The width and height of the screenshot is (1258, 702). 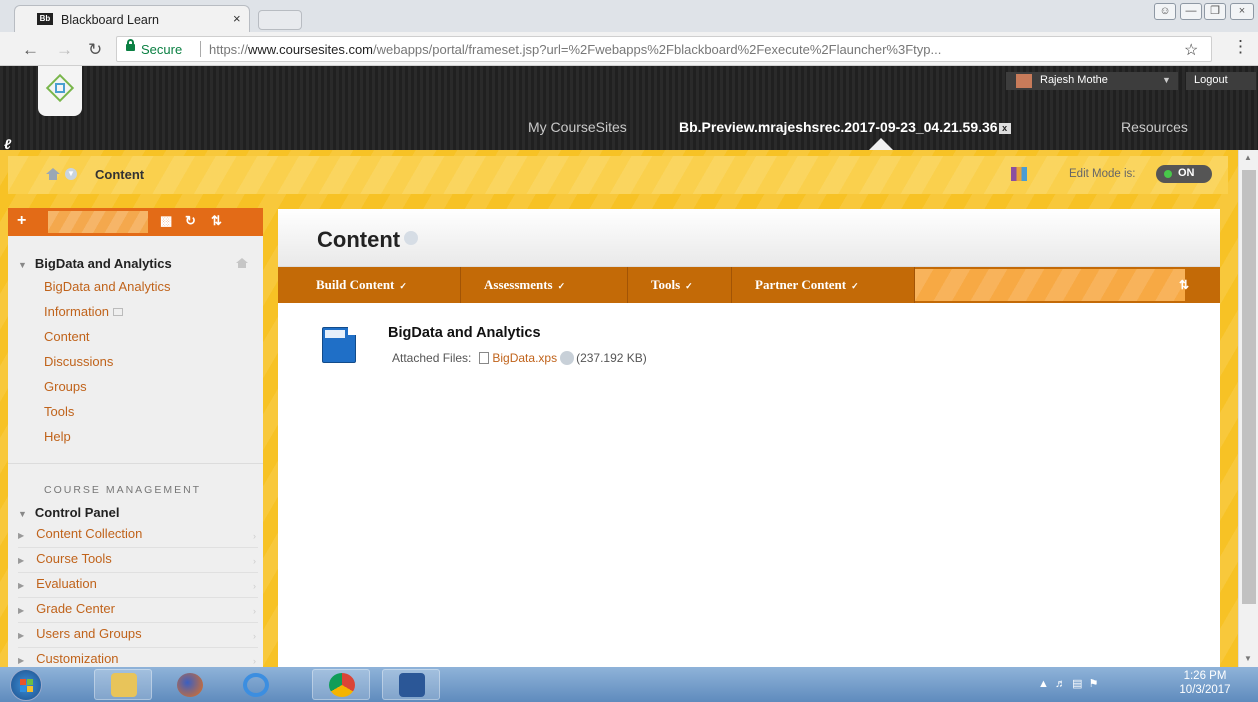 What do you see at coordinates (1004, 128) in the screenshot?
I see `course-badge-icon: x` at bounding box center [1004, 128].